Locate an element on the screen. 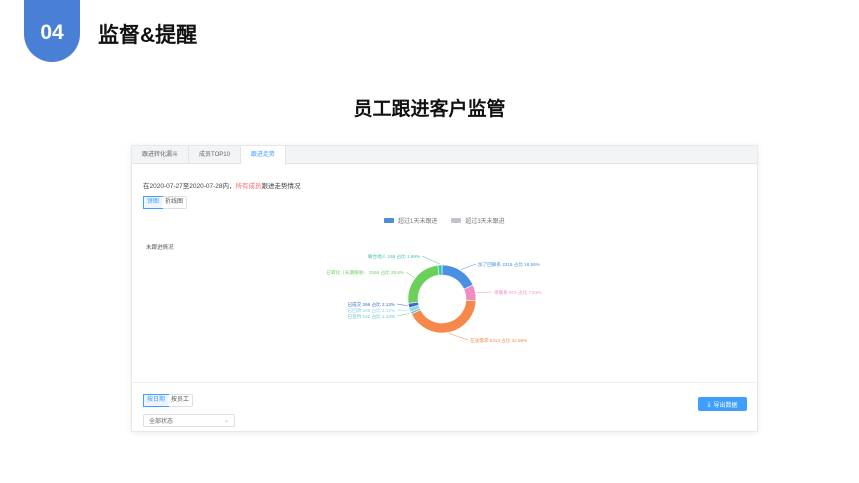 The width and height of the screenshot is (859, 483). divider is located at coordinates (444, 382).